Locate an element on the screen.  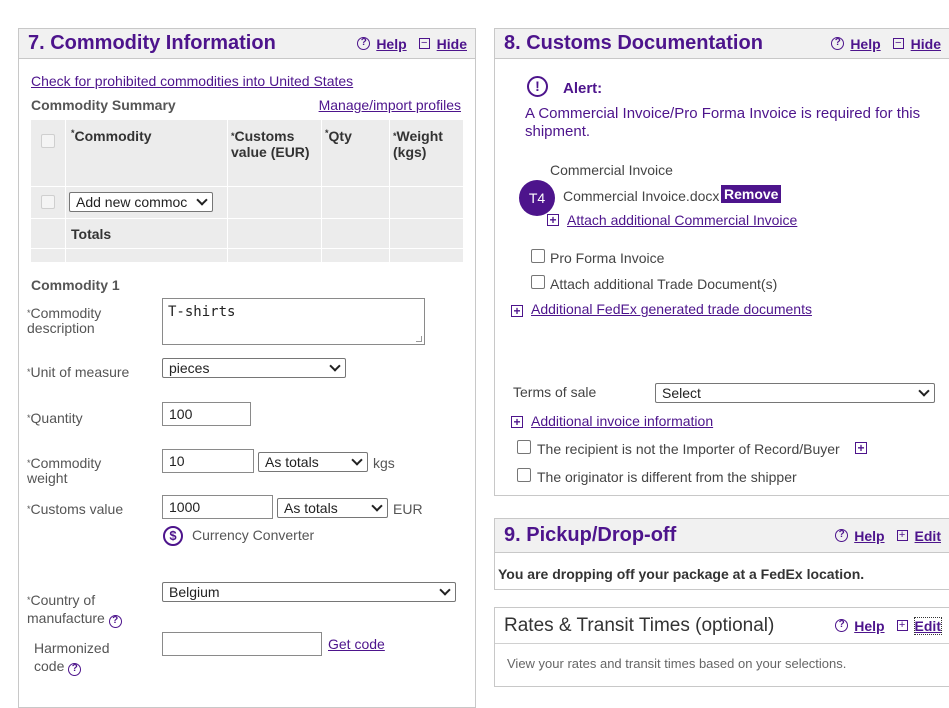
remove-button: Remove is located at coordinates (751, 194).